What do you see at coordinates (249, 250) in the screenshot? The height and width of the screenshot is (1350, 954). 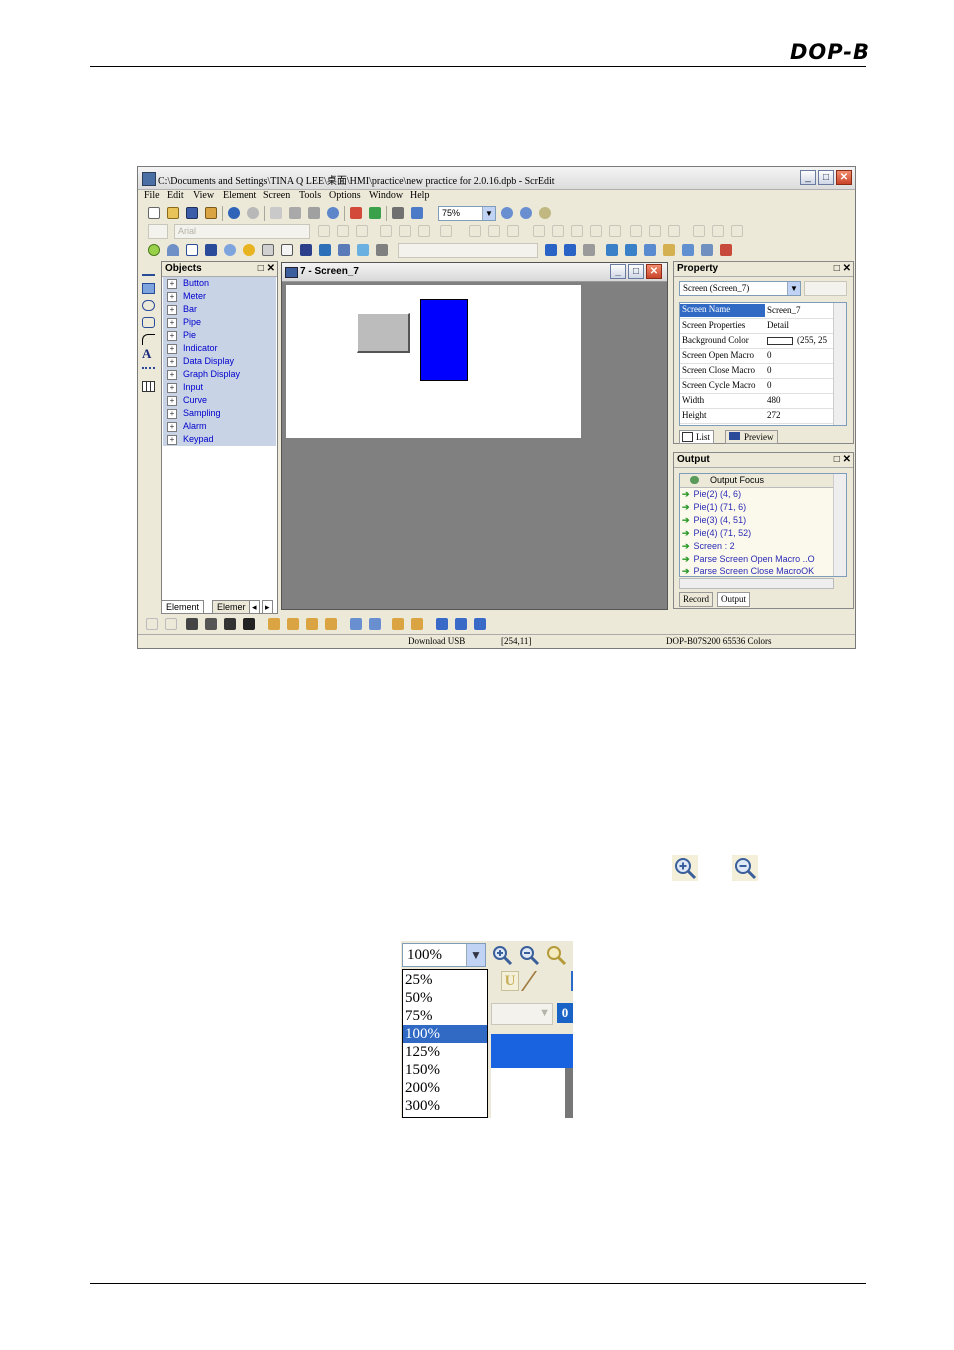 I see `indicator-element-icon` at bounding box center [249, 250].